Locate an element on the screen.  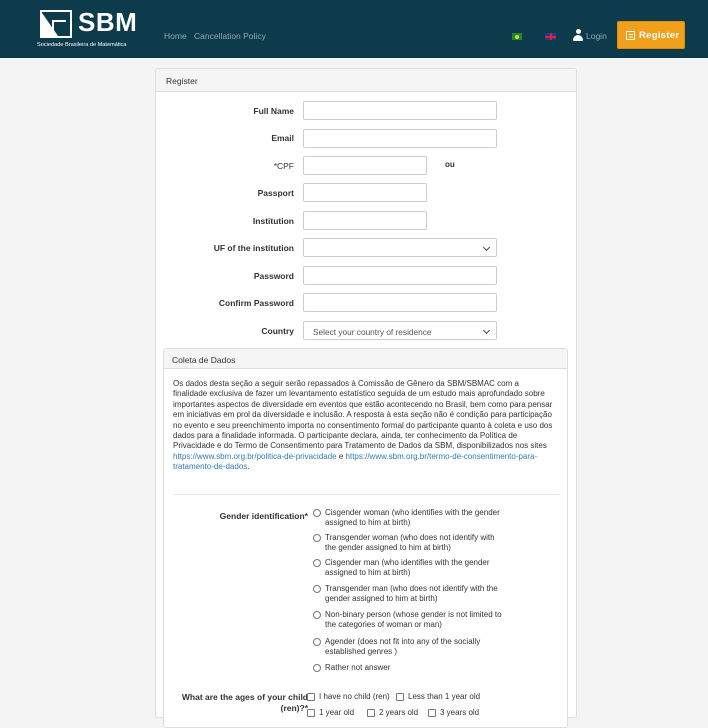
country-label: Country is located at coordinates (277, 331).